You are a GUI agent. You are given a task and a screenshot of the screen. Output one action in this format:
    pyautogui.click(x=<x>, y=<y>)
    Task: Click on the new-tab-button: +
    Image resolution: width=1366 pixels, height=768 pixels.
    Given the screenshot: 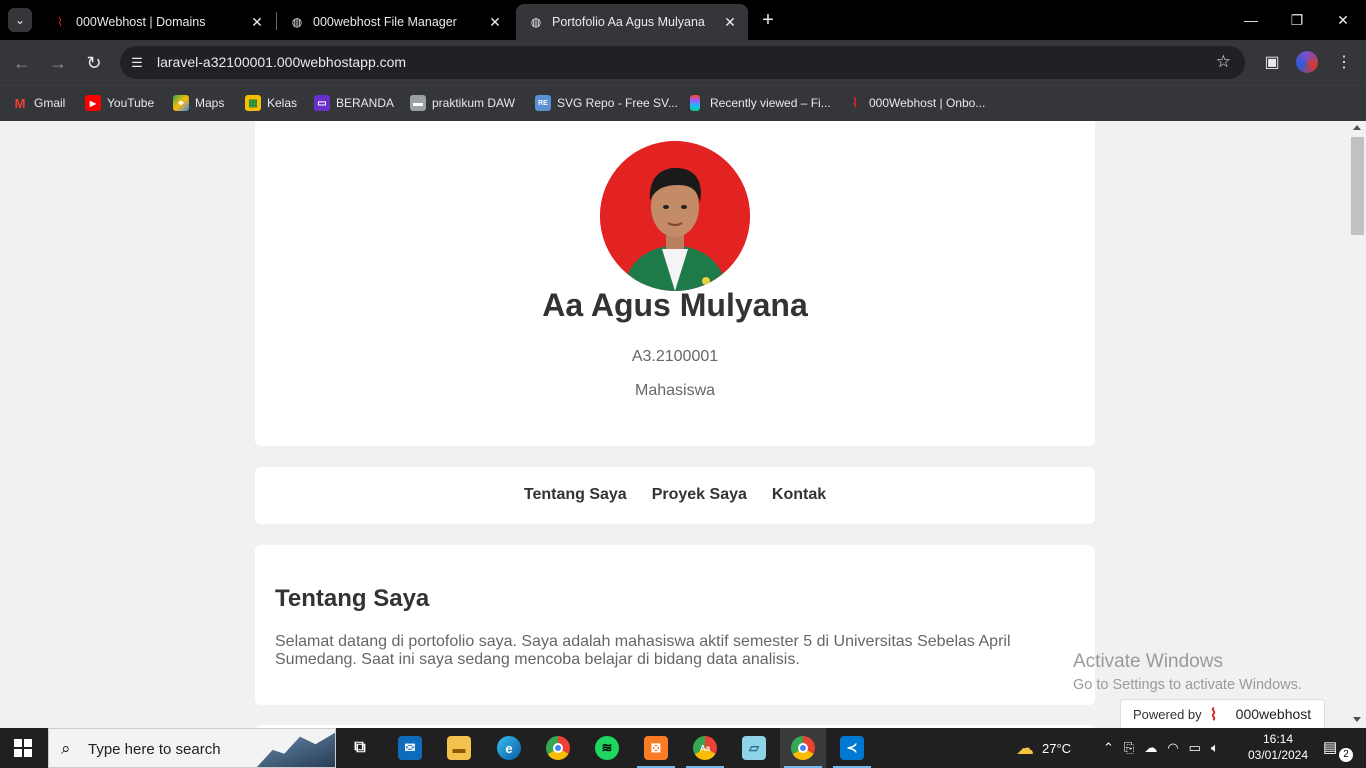 What is the action you would take?
    pyautogui.click(x=768, y=20)
    